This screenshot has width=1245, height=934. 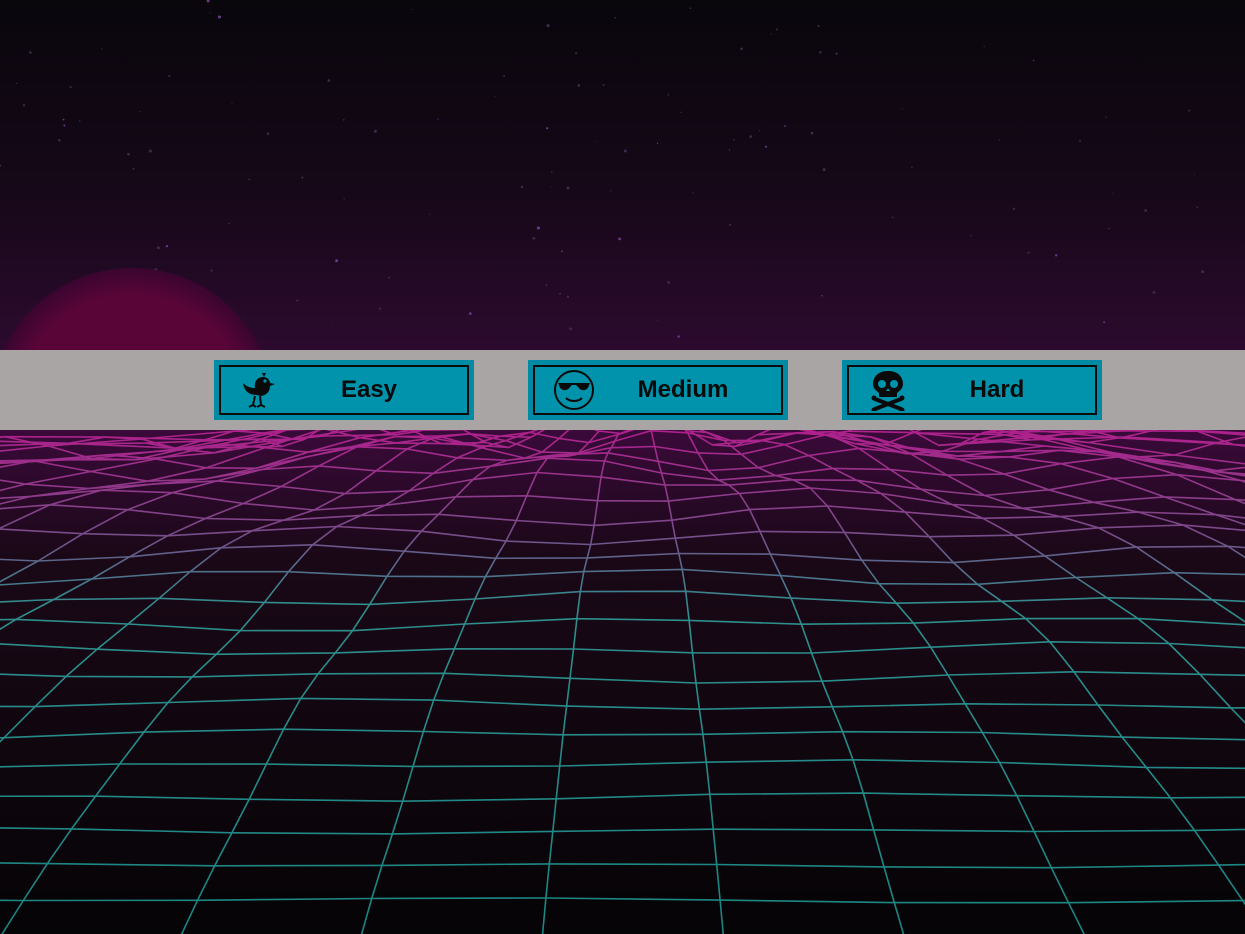 I want to click on difficulty-menu-bar: Easy Medium Hard, so click(x=622, y=390).